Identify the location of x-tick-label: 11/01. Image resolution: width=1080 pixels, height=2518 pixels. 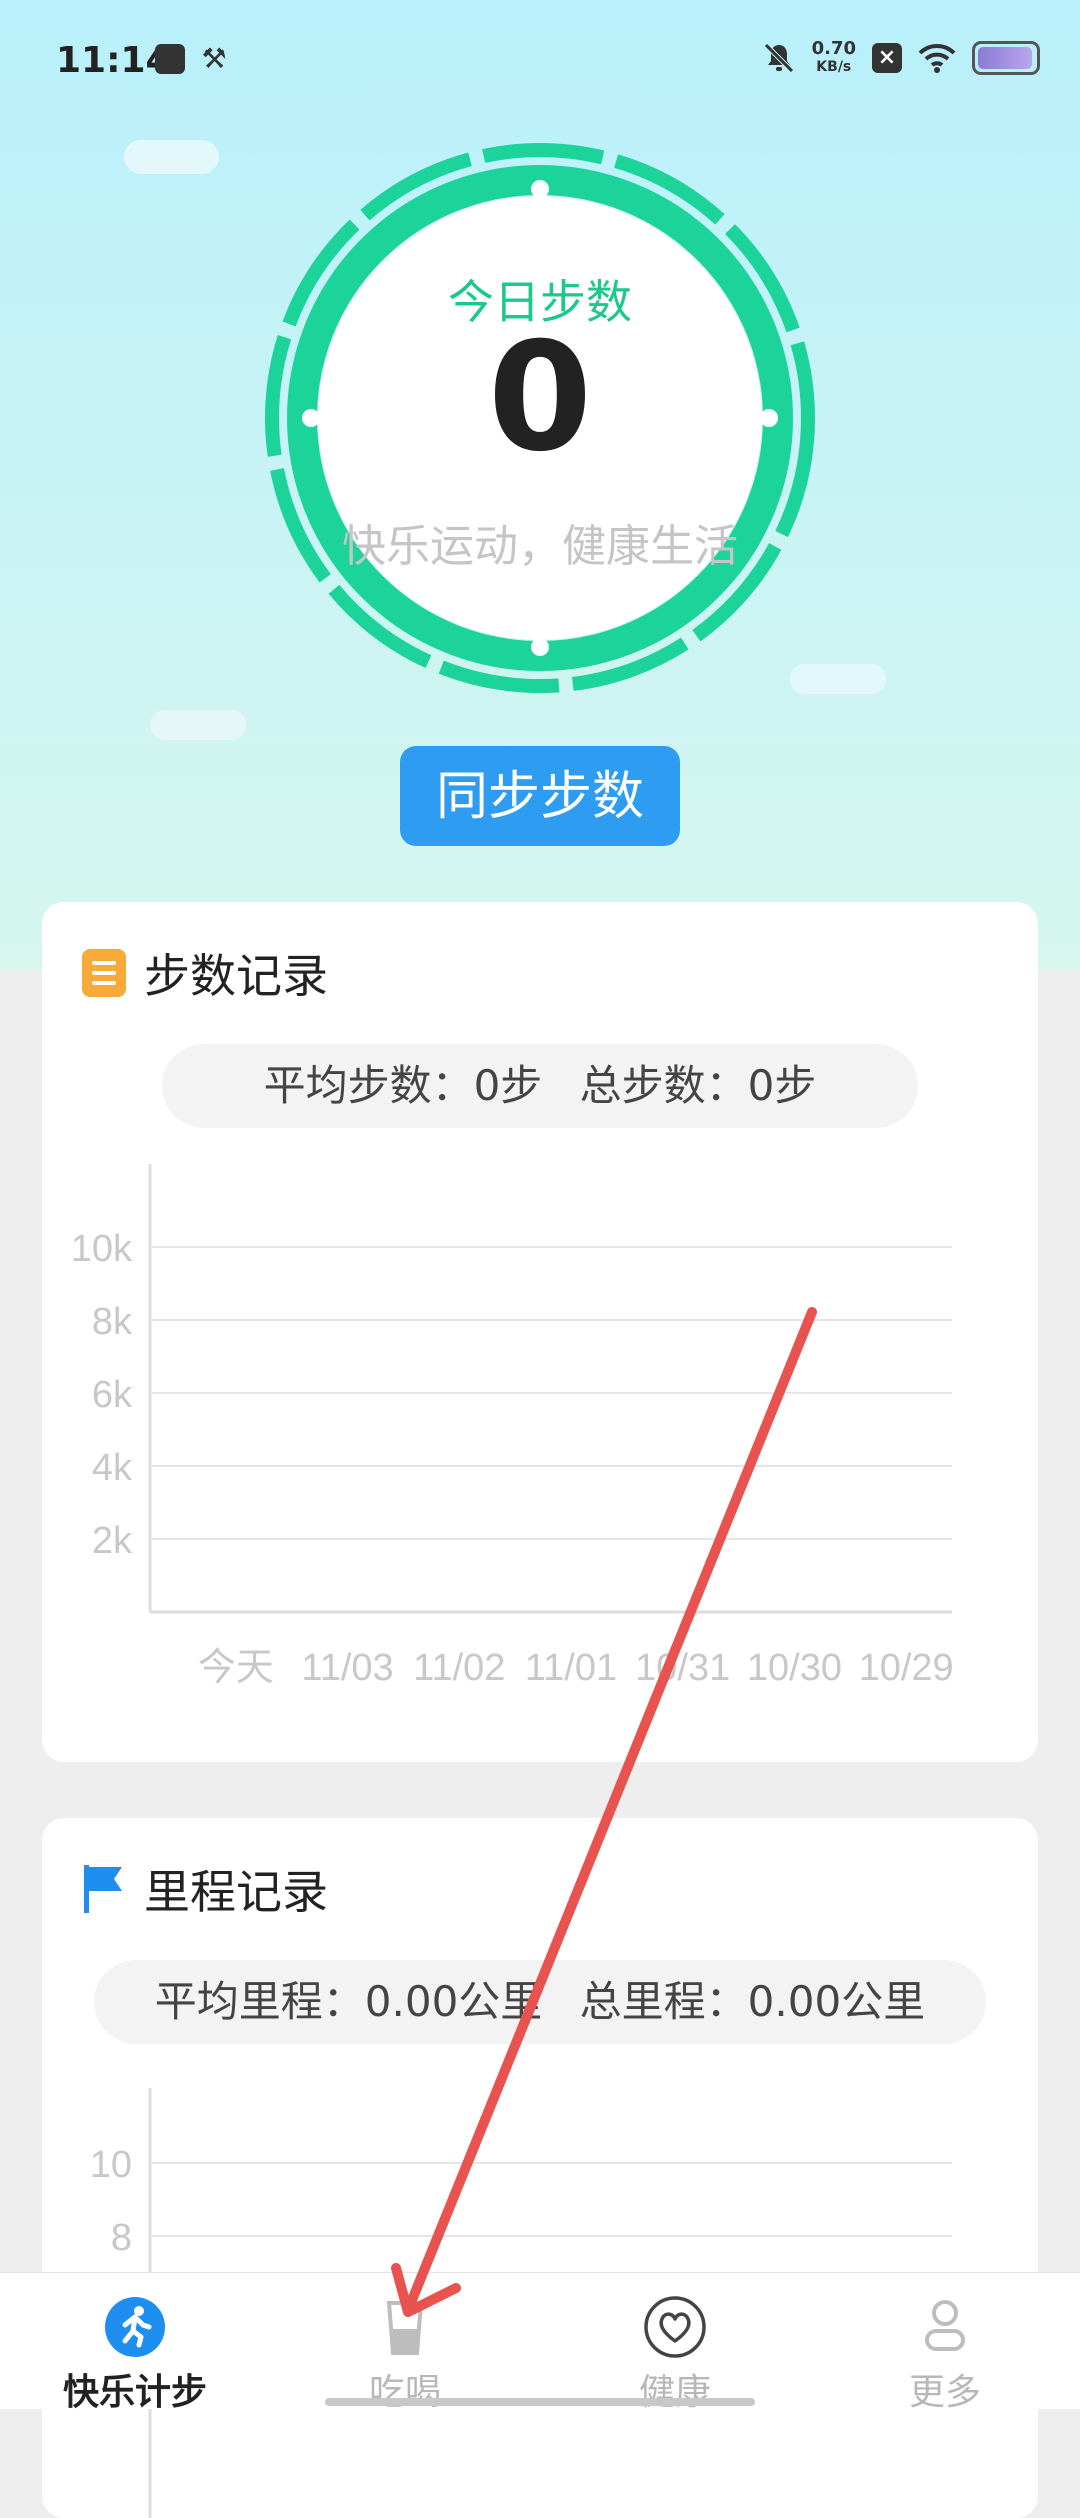
(571, 1668).